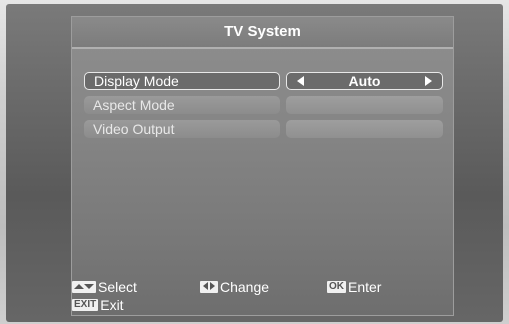 This screenshot has width=509, height=324. Describe the element at coordinates (300, 81) in the screenshot. I see `left-arrow-icon` at that location.